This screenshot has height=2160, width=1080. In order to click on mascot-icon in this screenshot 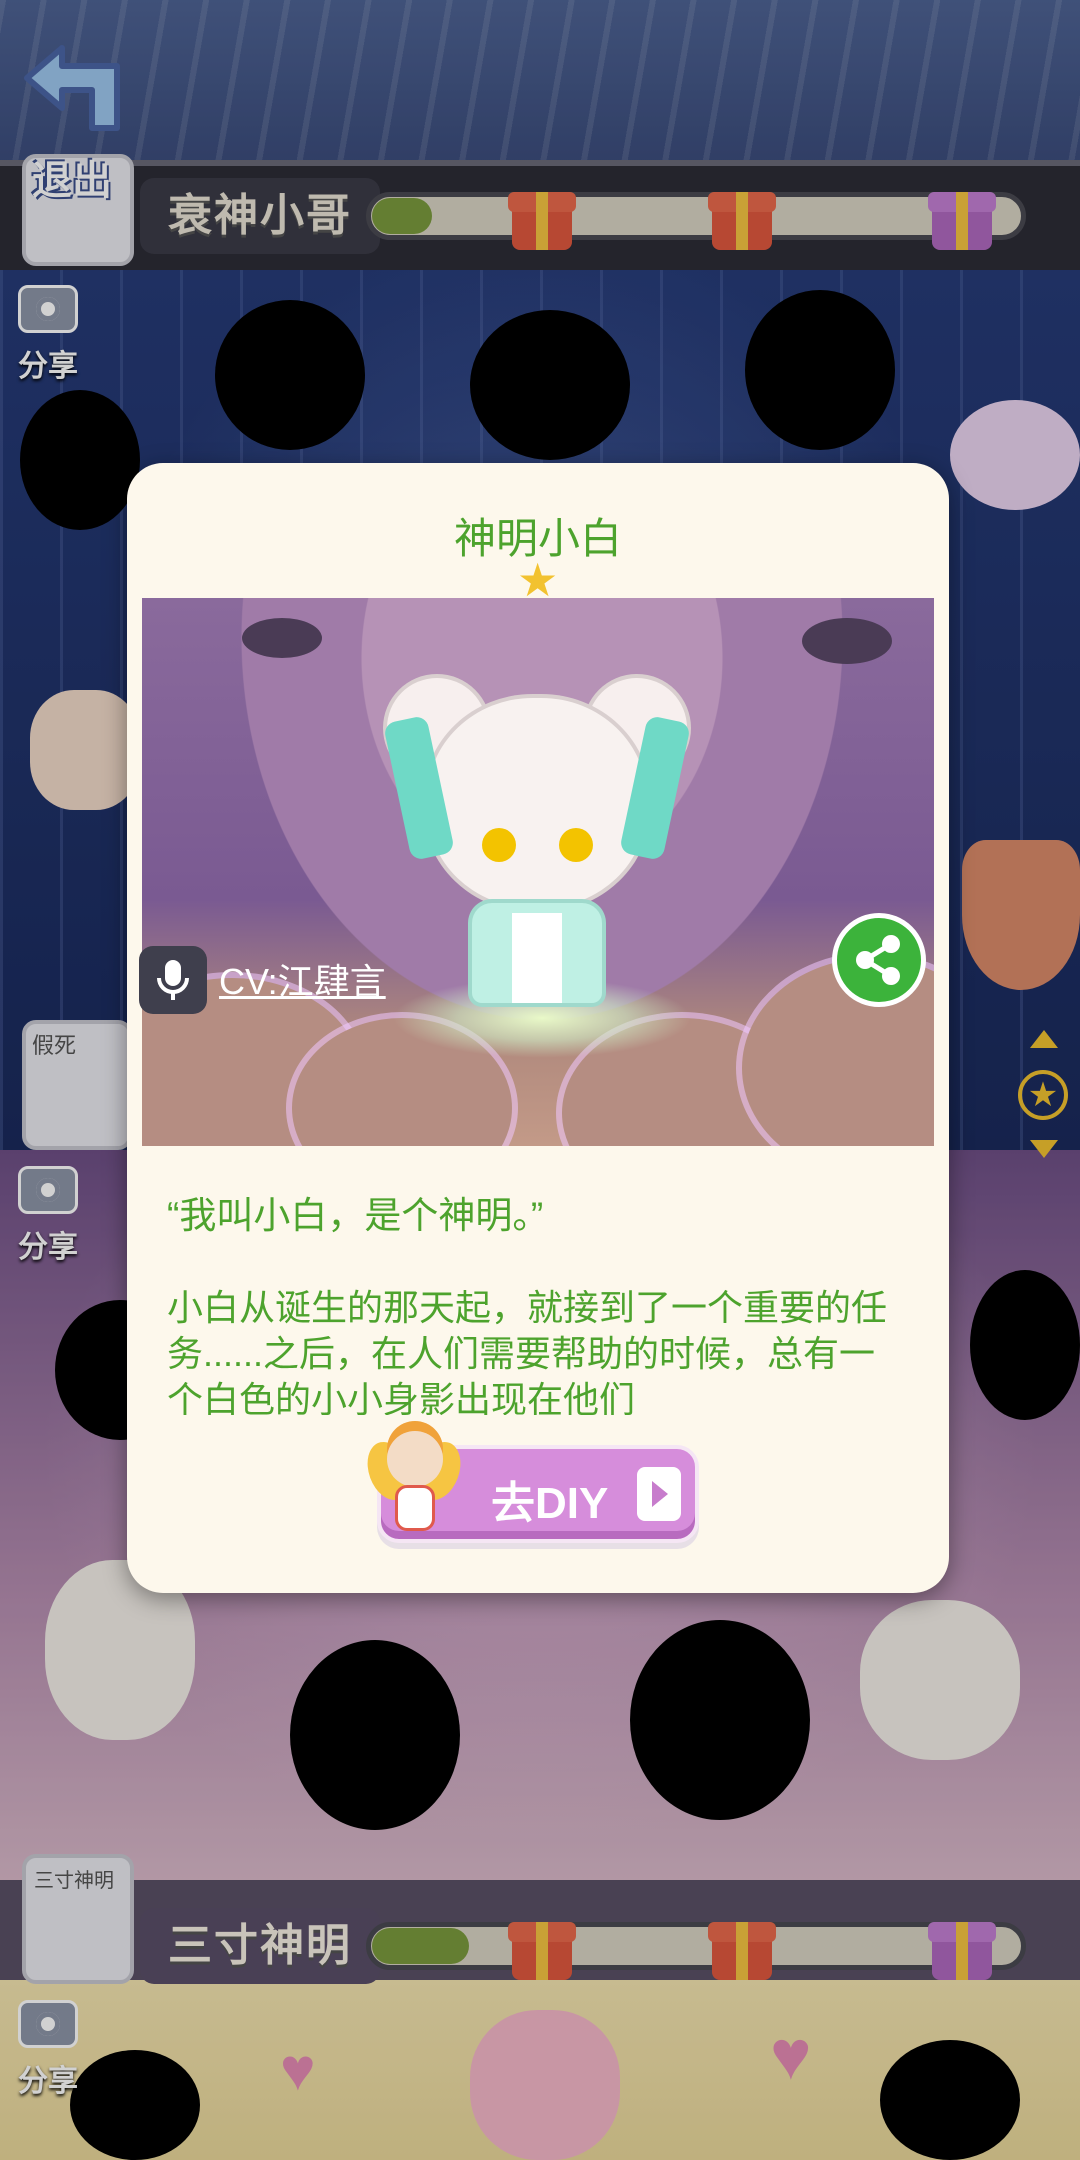, I will do `click(414, 1481)`.